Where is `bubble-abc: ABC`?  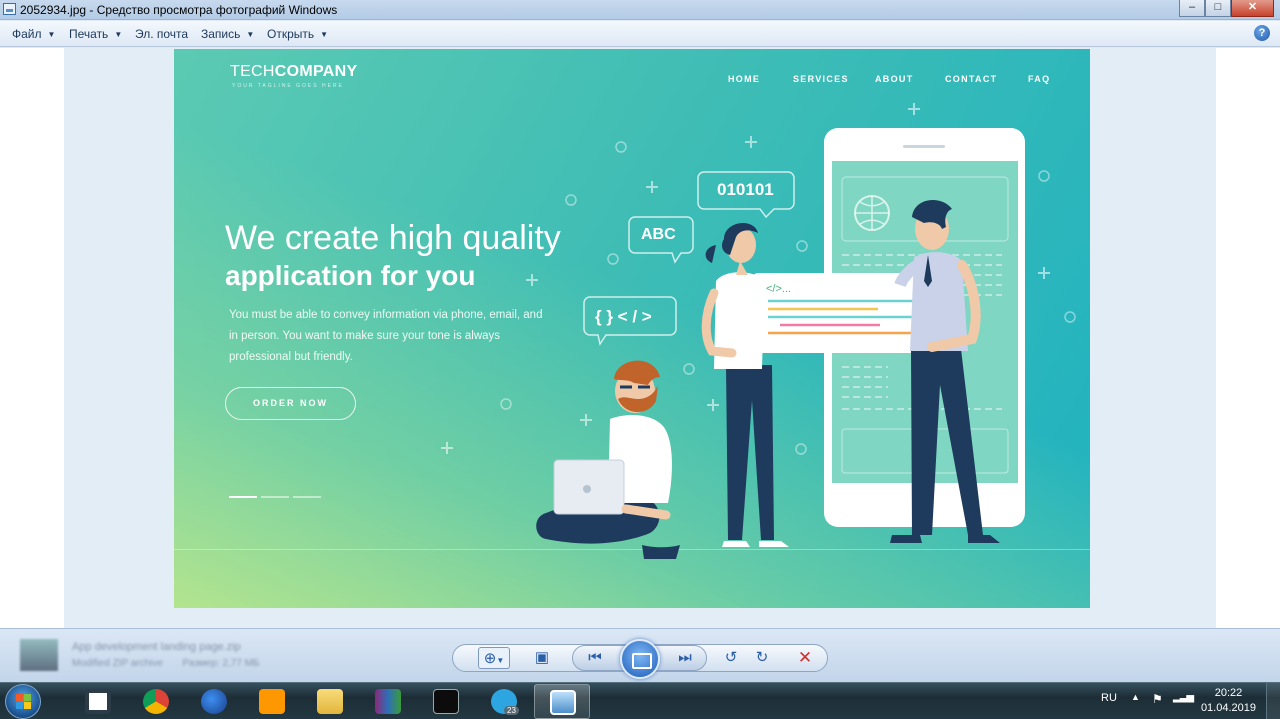
bubble-abc: ABC is located at coordinates (661, 240).